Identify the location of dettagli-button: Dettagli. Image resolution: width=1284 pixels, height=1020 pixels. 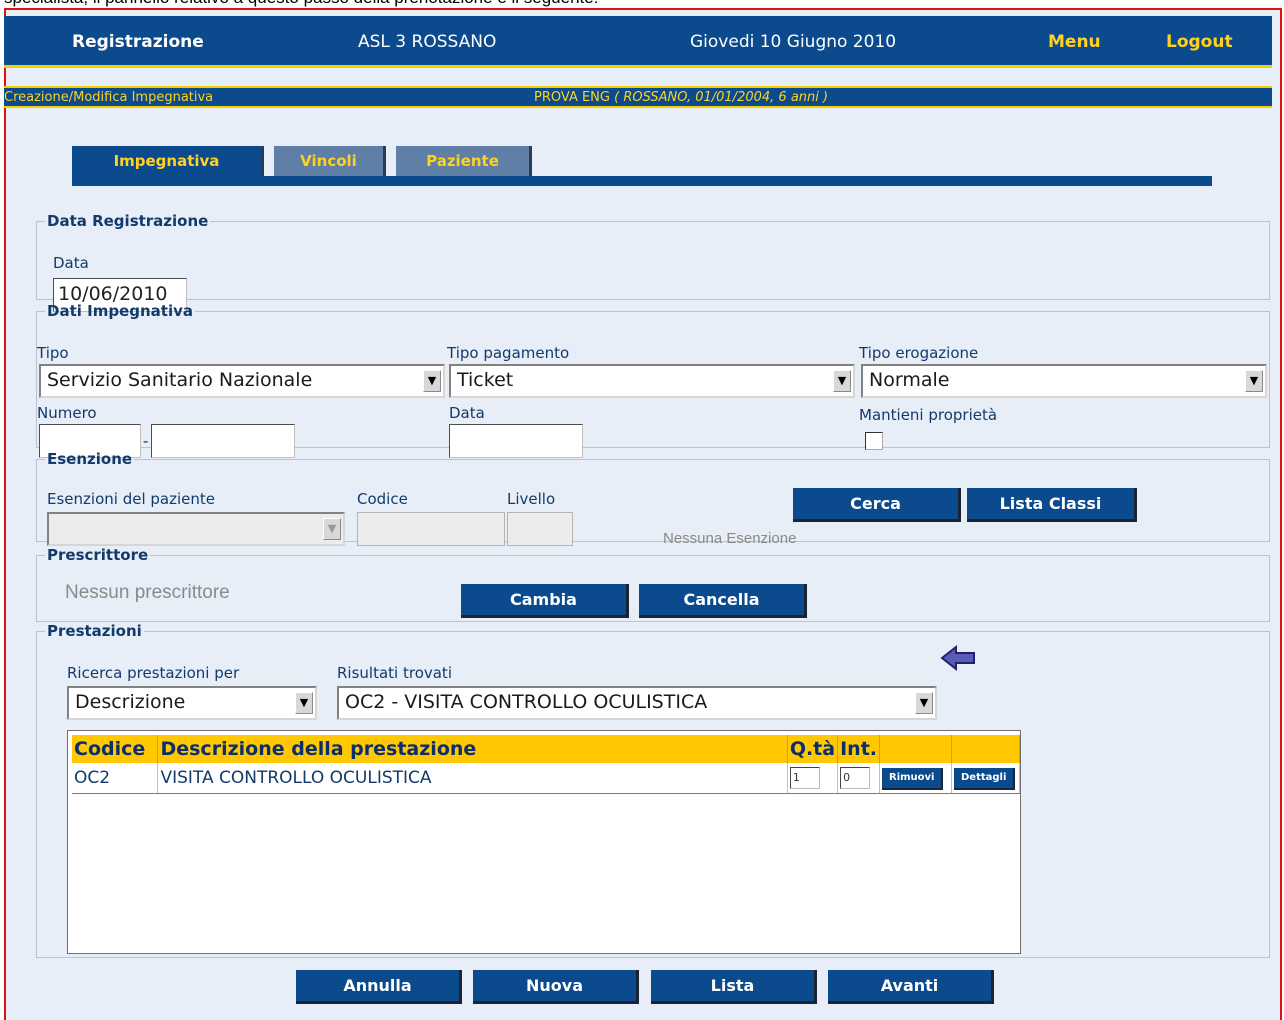
(984, 779).